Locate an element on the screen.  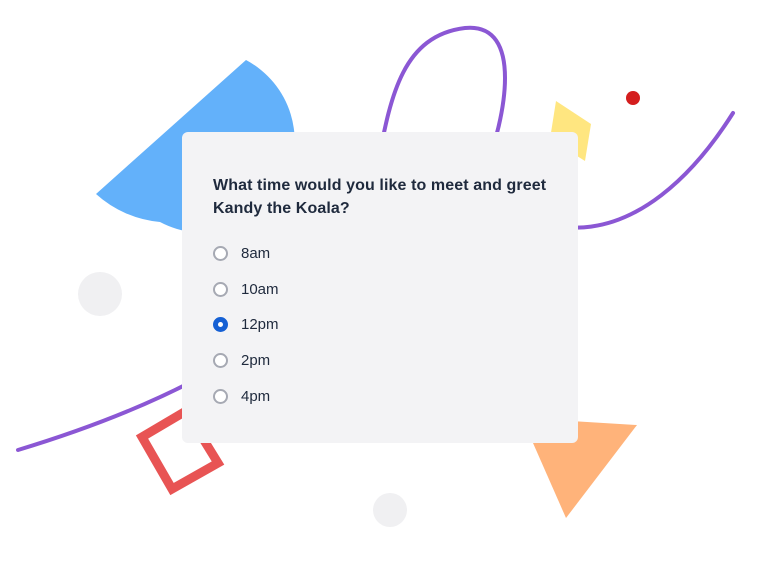
red-dot-shape is located at coordinates (633, 98).